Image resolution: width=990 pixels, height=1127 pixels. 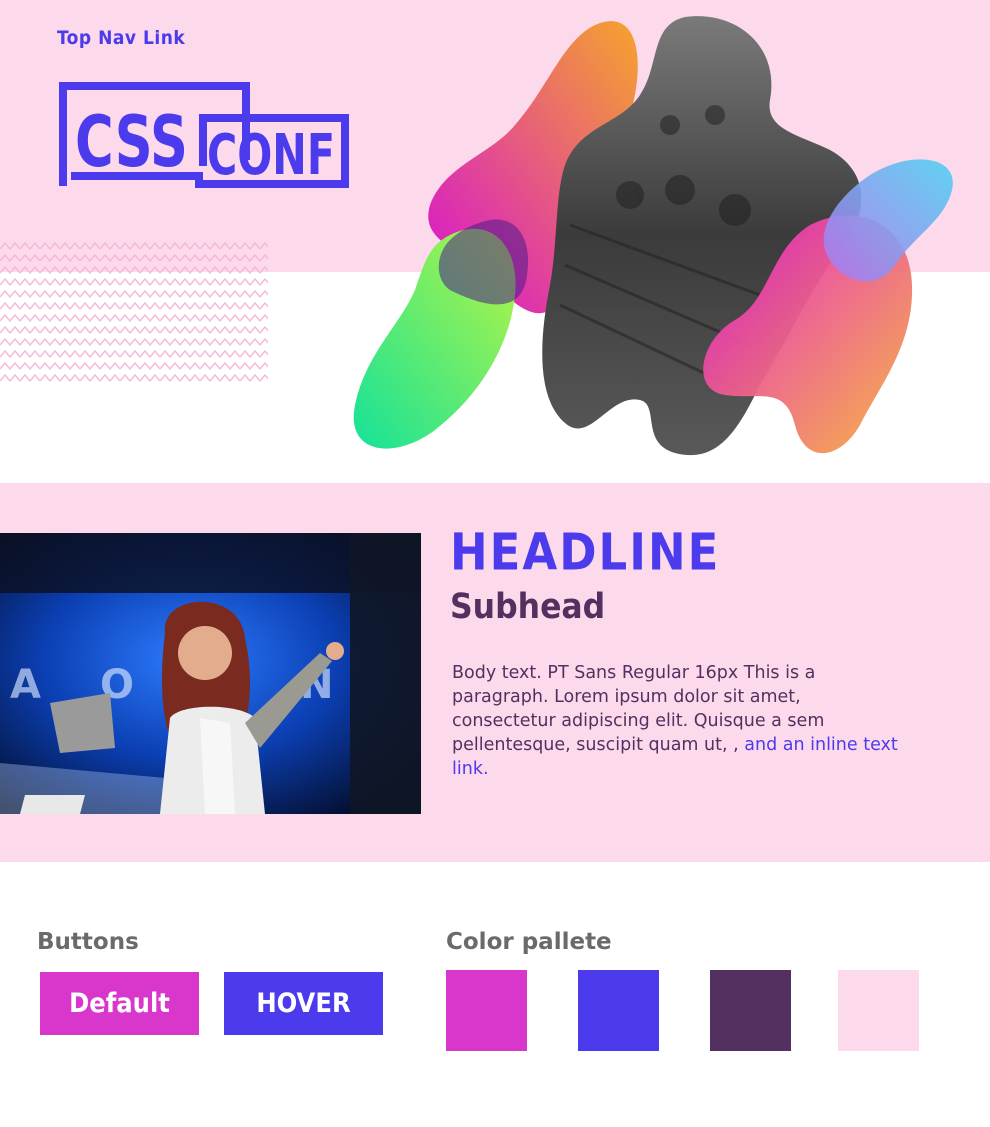 What do you see at coordinates (134, 311) in the screenshot?
I see `zigzag-pattern` at bounding box center [134, 311].